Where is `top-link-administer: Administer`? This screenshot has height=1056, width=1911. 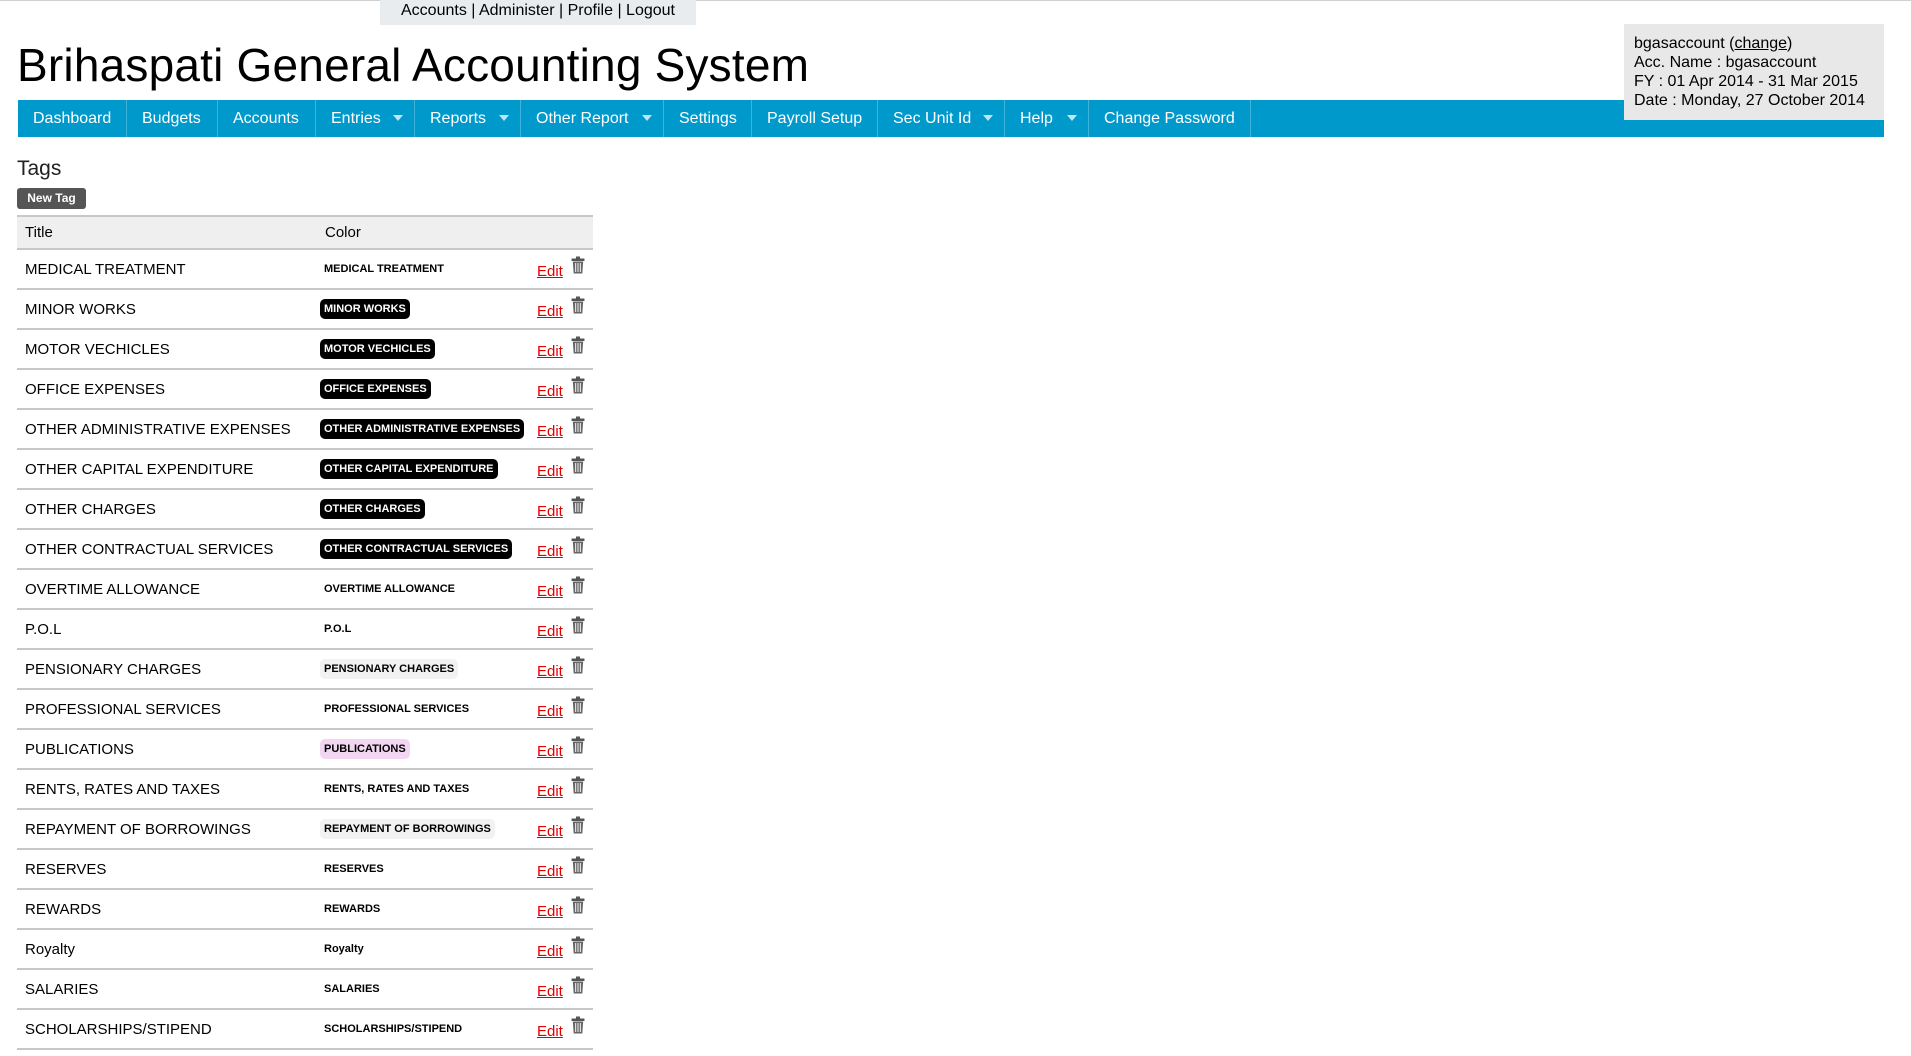
top-link-administer: Administer is located at coordinates (517, 10).